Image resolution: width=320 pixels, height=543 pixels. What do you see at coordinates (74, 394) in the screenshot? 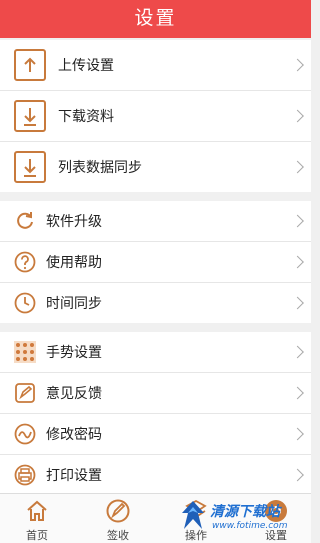
I see `settings-item-label: 意见反馈` at bounding box center [74, 394].